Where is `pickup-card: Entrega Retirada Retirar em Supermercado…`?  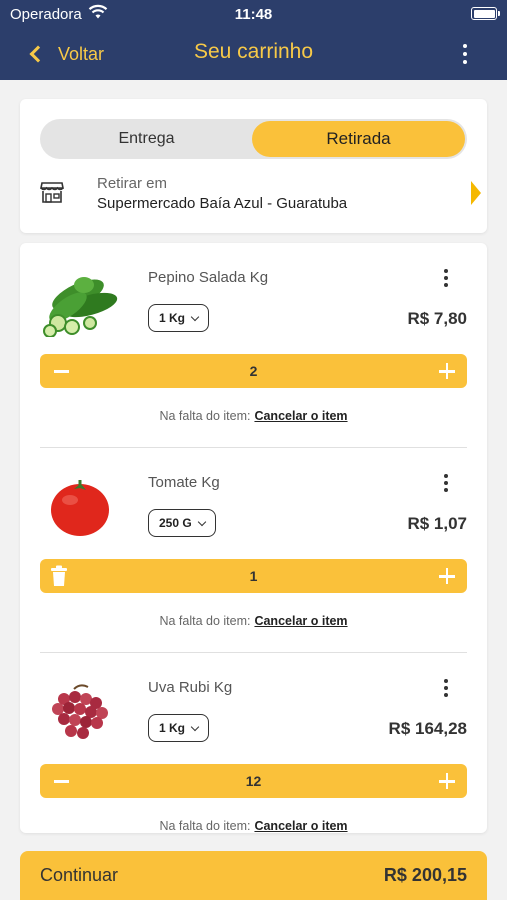
pickup-card: Entrega Retirada Retirar em Supermercado… is located at coordinates (253, 166).